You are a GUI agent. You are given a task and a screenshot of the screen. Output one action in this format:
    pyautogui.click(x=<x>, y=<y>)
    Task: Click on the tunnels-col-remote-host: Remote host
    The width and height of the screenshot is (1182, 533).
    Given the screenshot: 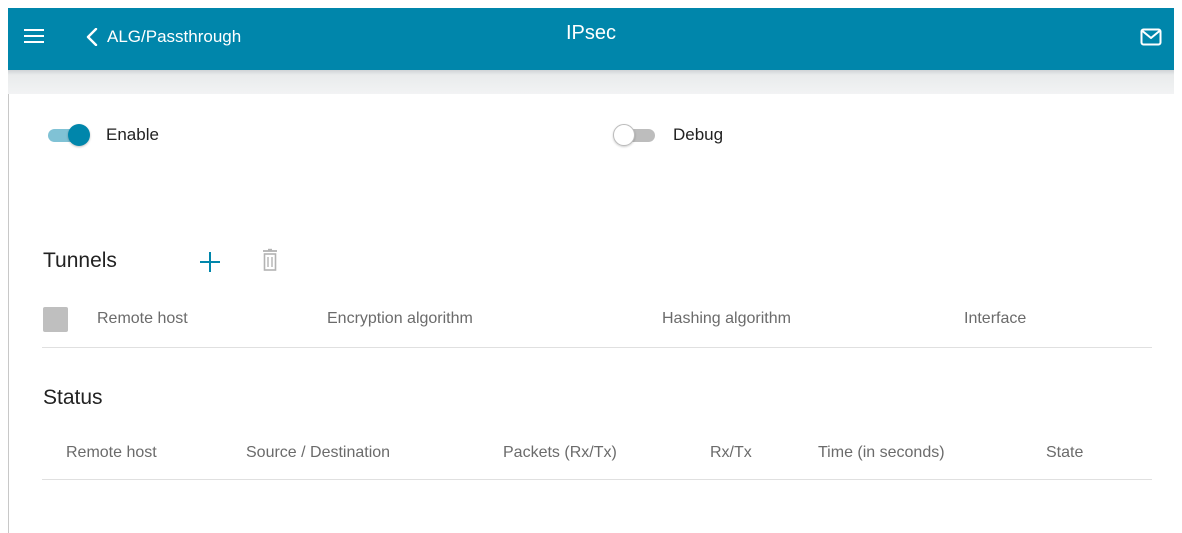 What is the action you would take?
    pyautogui.click(x=142, y=318)
    